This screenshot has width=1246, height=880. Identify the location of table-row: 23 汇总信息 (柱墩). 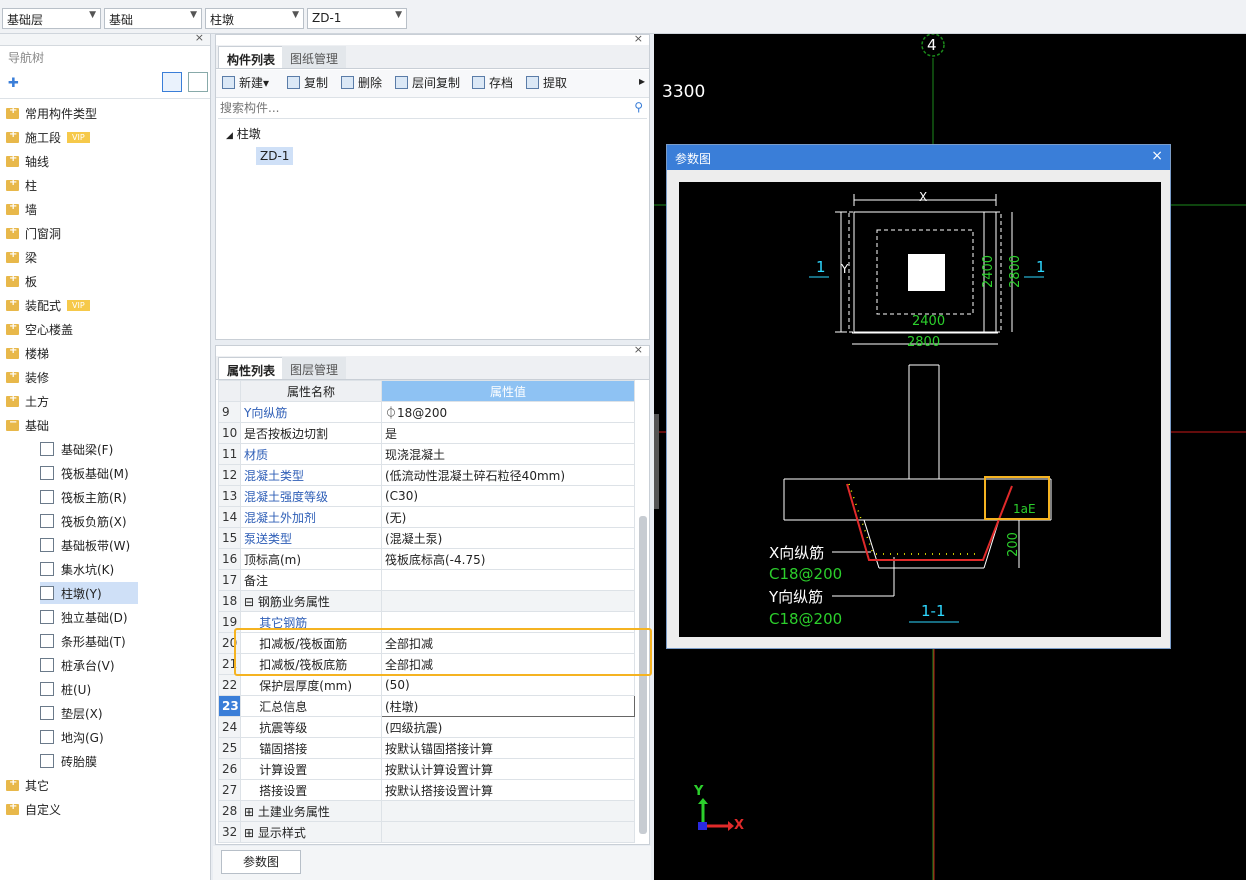
(426, 706).